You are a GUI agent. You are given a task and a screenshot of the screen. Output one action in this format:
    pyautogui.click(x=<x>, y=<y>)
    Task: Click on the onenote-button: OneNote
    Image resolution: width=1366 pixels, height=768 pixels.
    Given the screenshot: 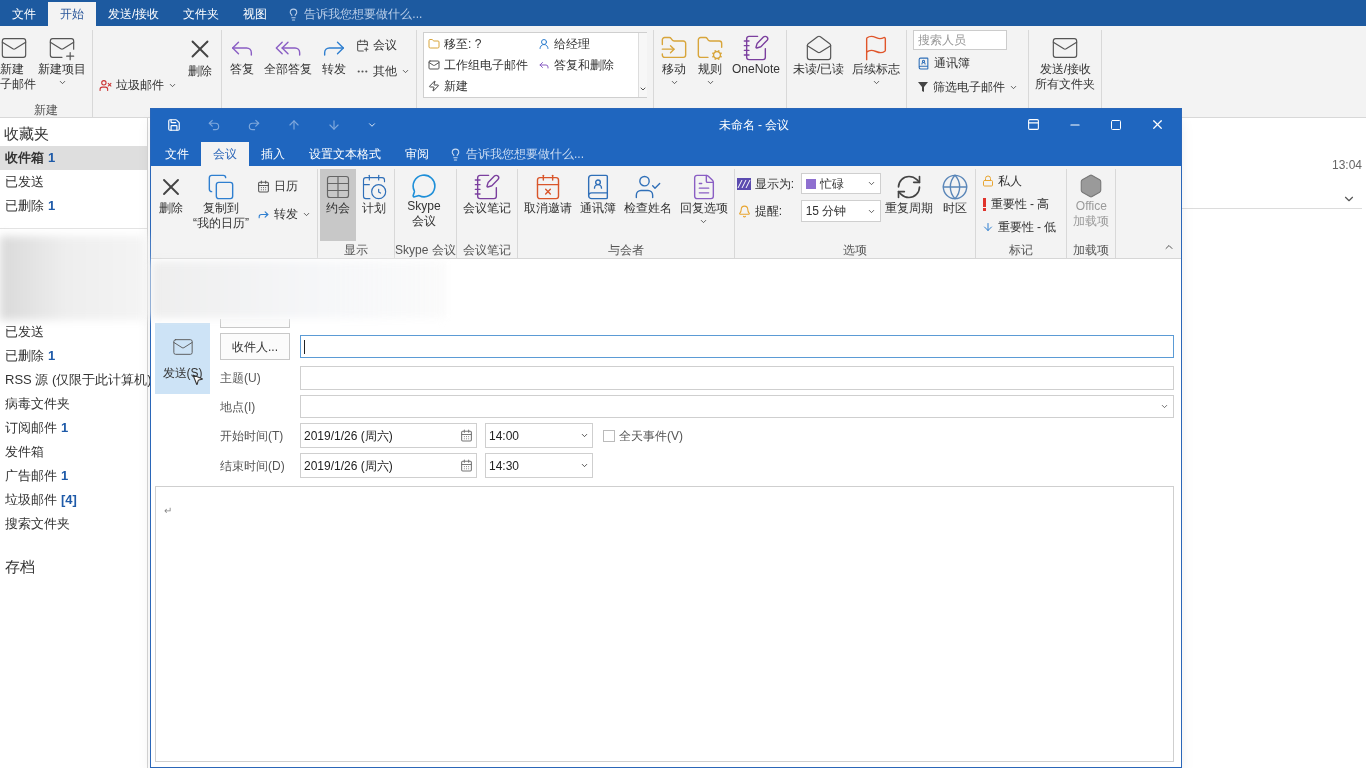 What is the action you would take?
    pyautogui.click(x=756, y=66)
    